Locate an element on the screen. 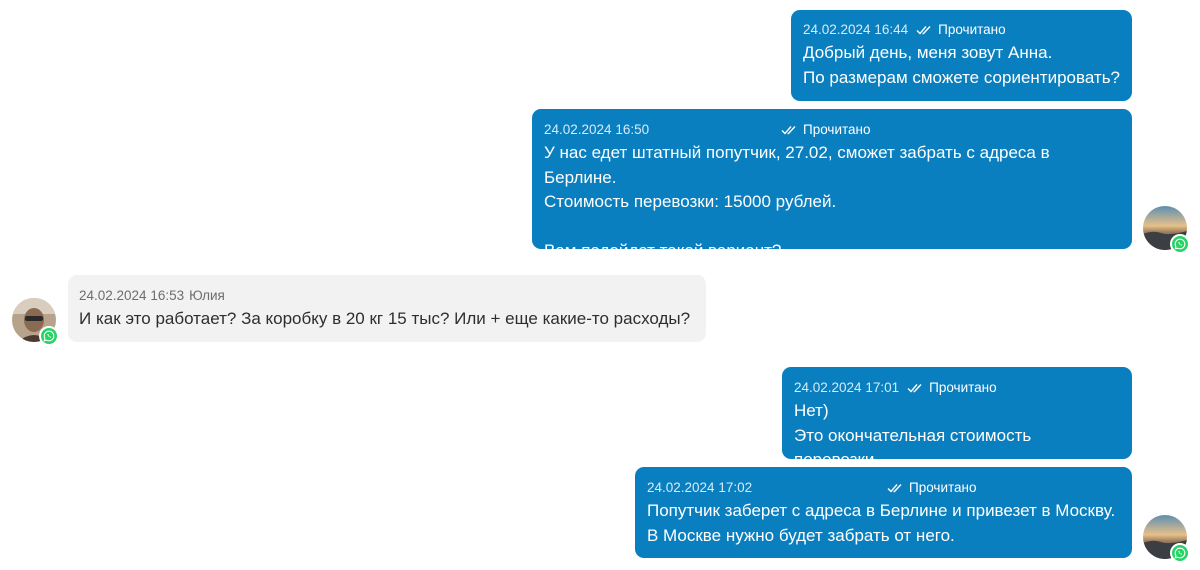 The height and width of the screenshot is (570, 1200). message-timestamp: 24.02.2024 16:44 is located at coordinates (856, 29).